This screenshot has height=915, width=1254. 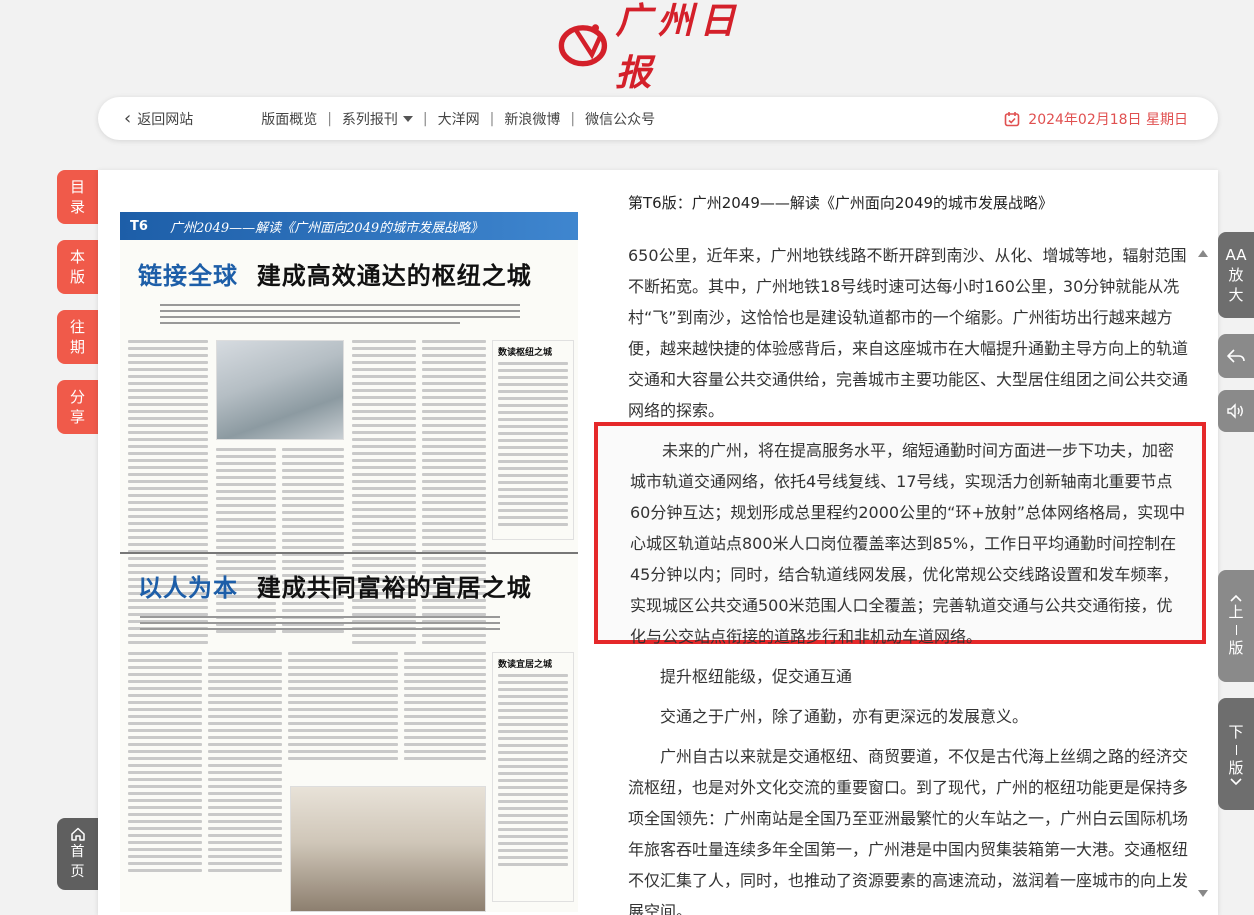 I want to click on back-label: 返回网站, so click(x=165, y=119).